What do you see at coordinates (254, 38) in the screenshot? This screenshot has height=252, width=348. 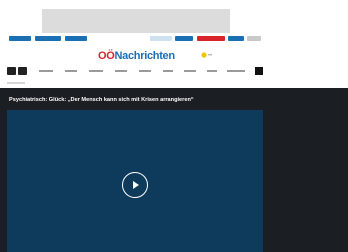 I see `top-link-menu` at bounding box center [254, 38].